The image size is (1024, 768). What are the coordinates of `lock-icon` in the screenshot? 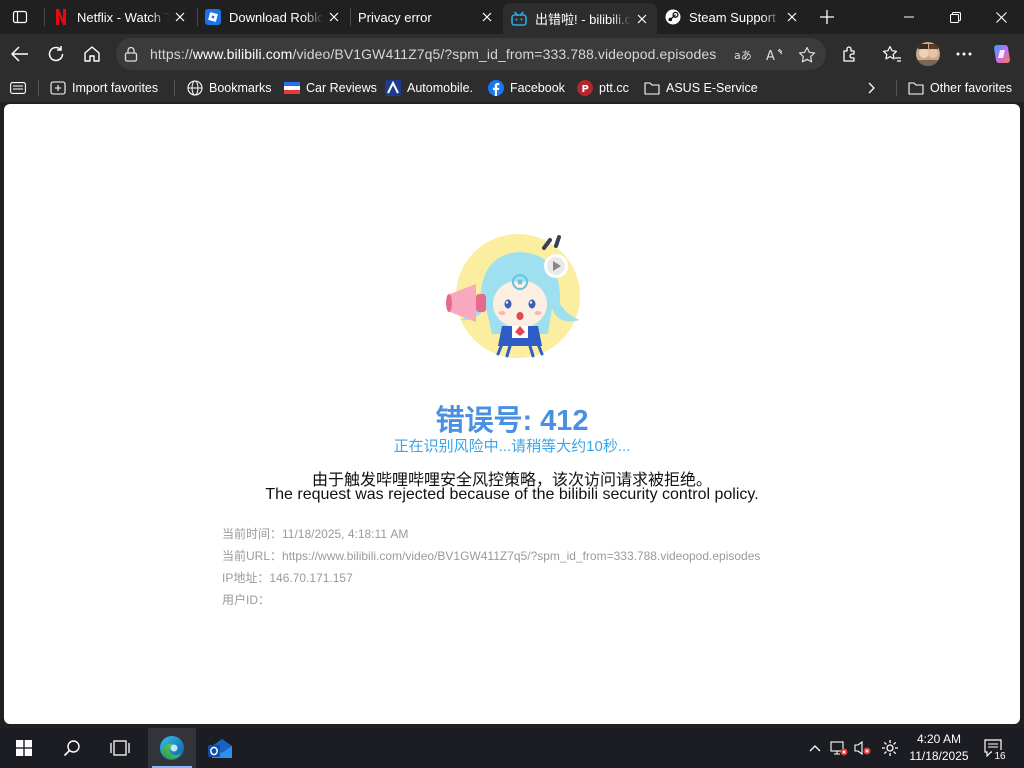 It's located at (131, 56).